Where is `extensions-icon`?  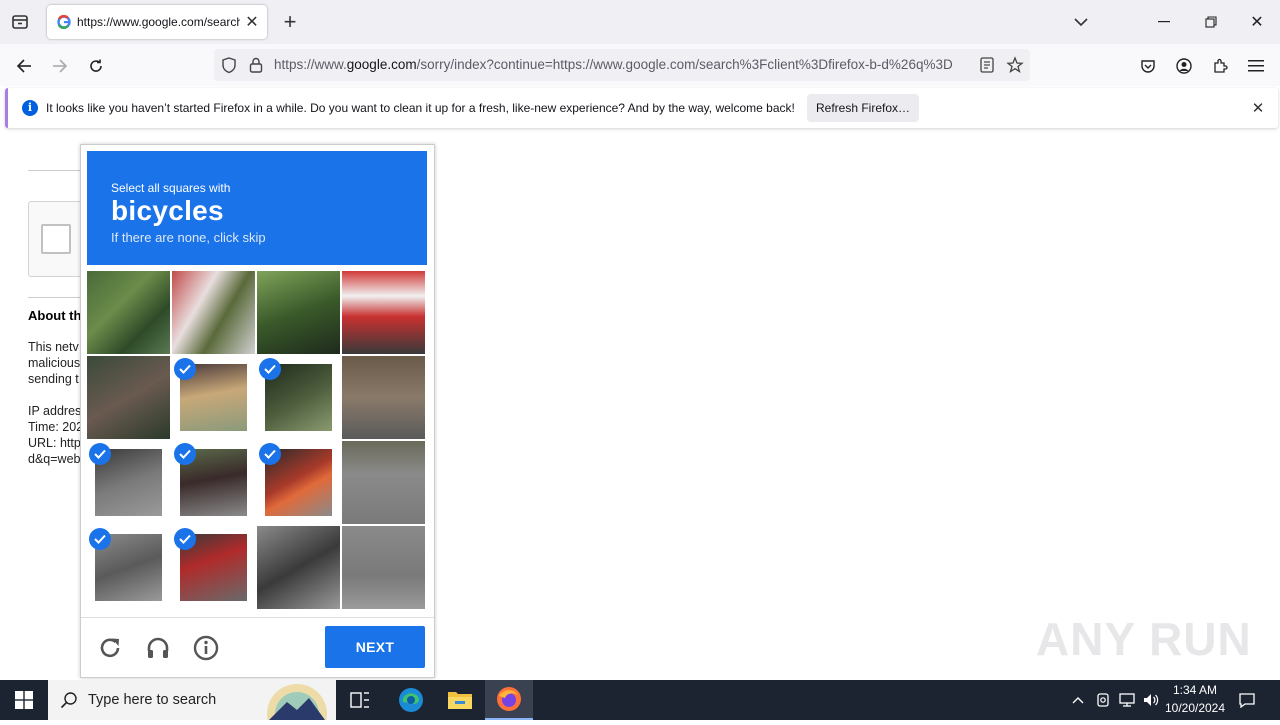
extensions-icon is located at coordinates (1220, 66).